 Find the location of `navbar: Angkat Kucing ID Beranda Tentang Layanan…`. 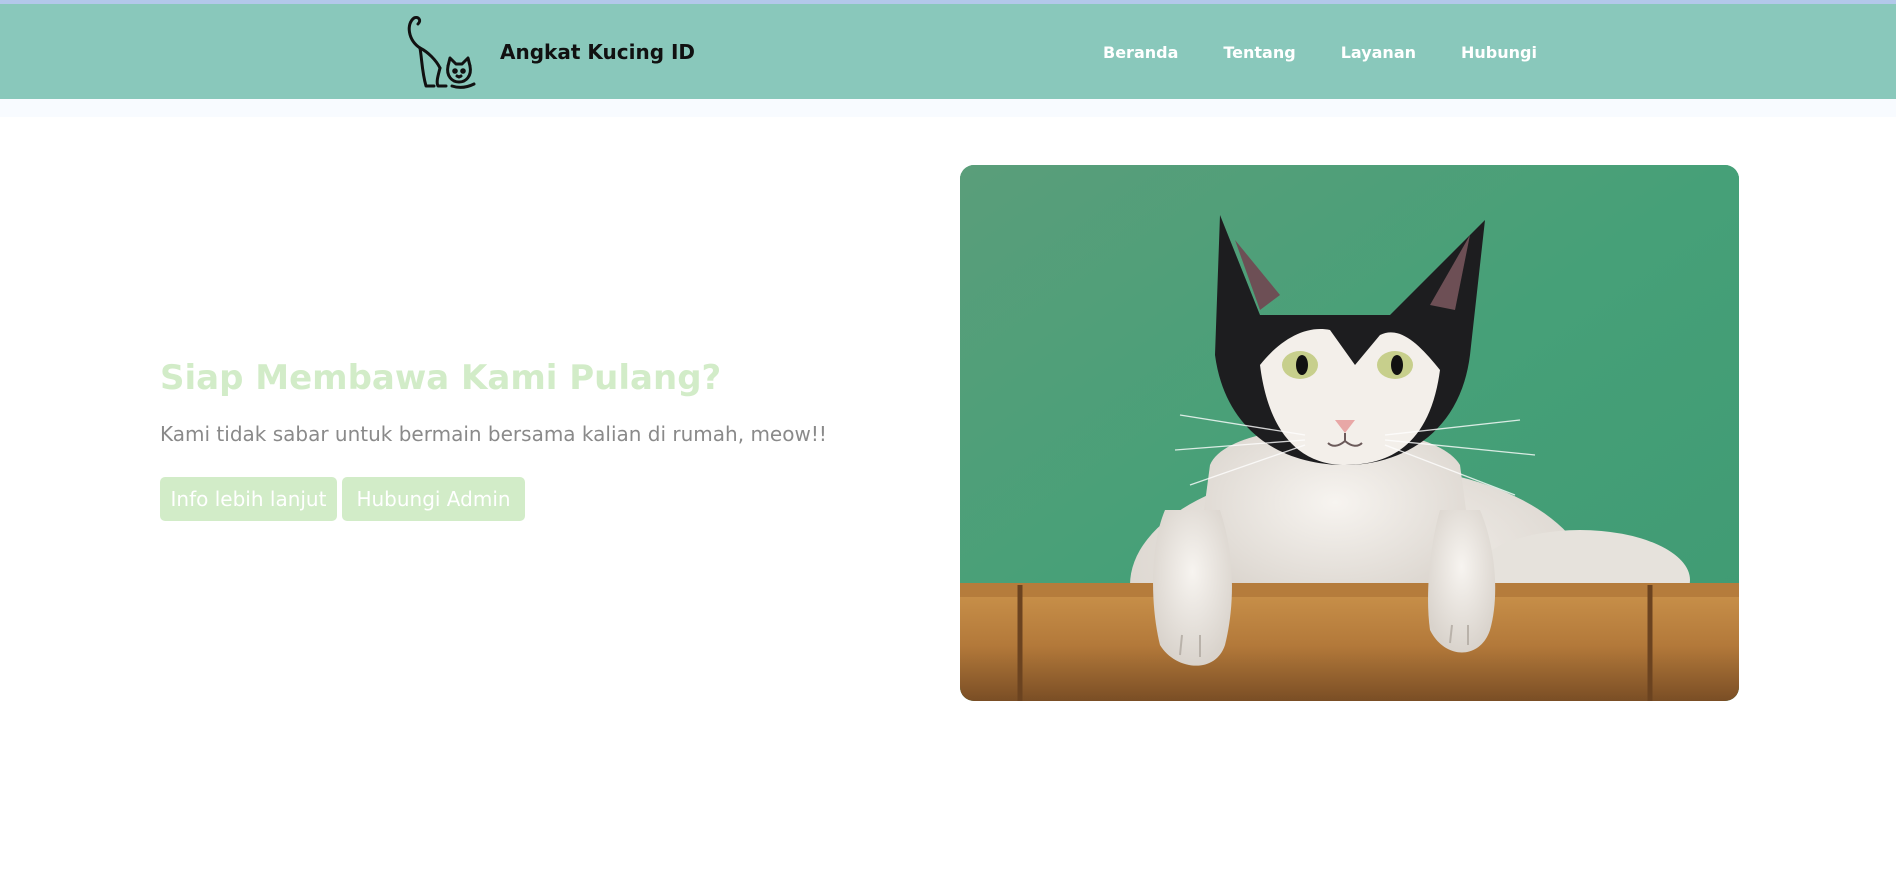

navbar: Angkat Kucing ID Beranda Tentang Layanan… is located at coordinates (948, 51).